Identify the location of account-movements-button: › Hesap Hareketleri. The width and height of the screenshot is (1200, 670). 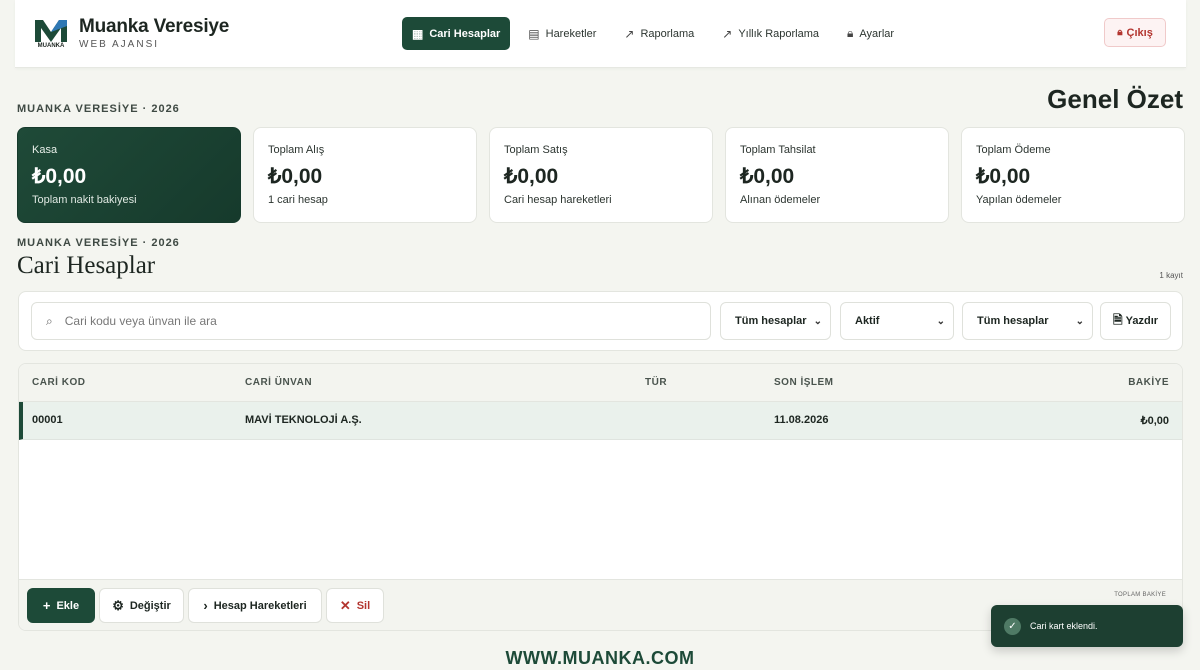
(255, 605).